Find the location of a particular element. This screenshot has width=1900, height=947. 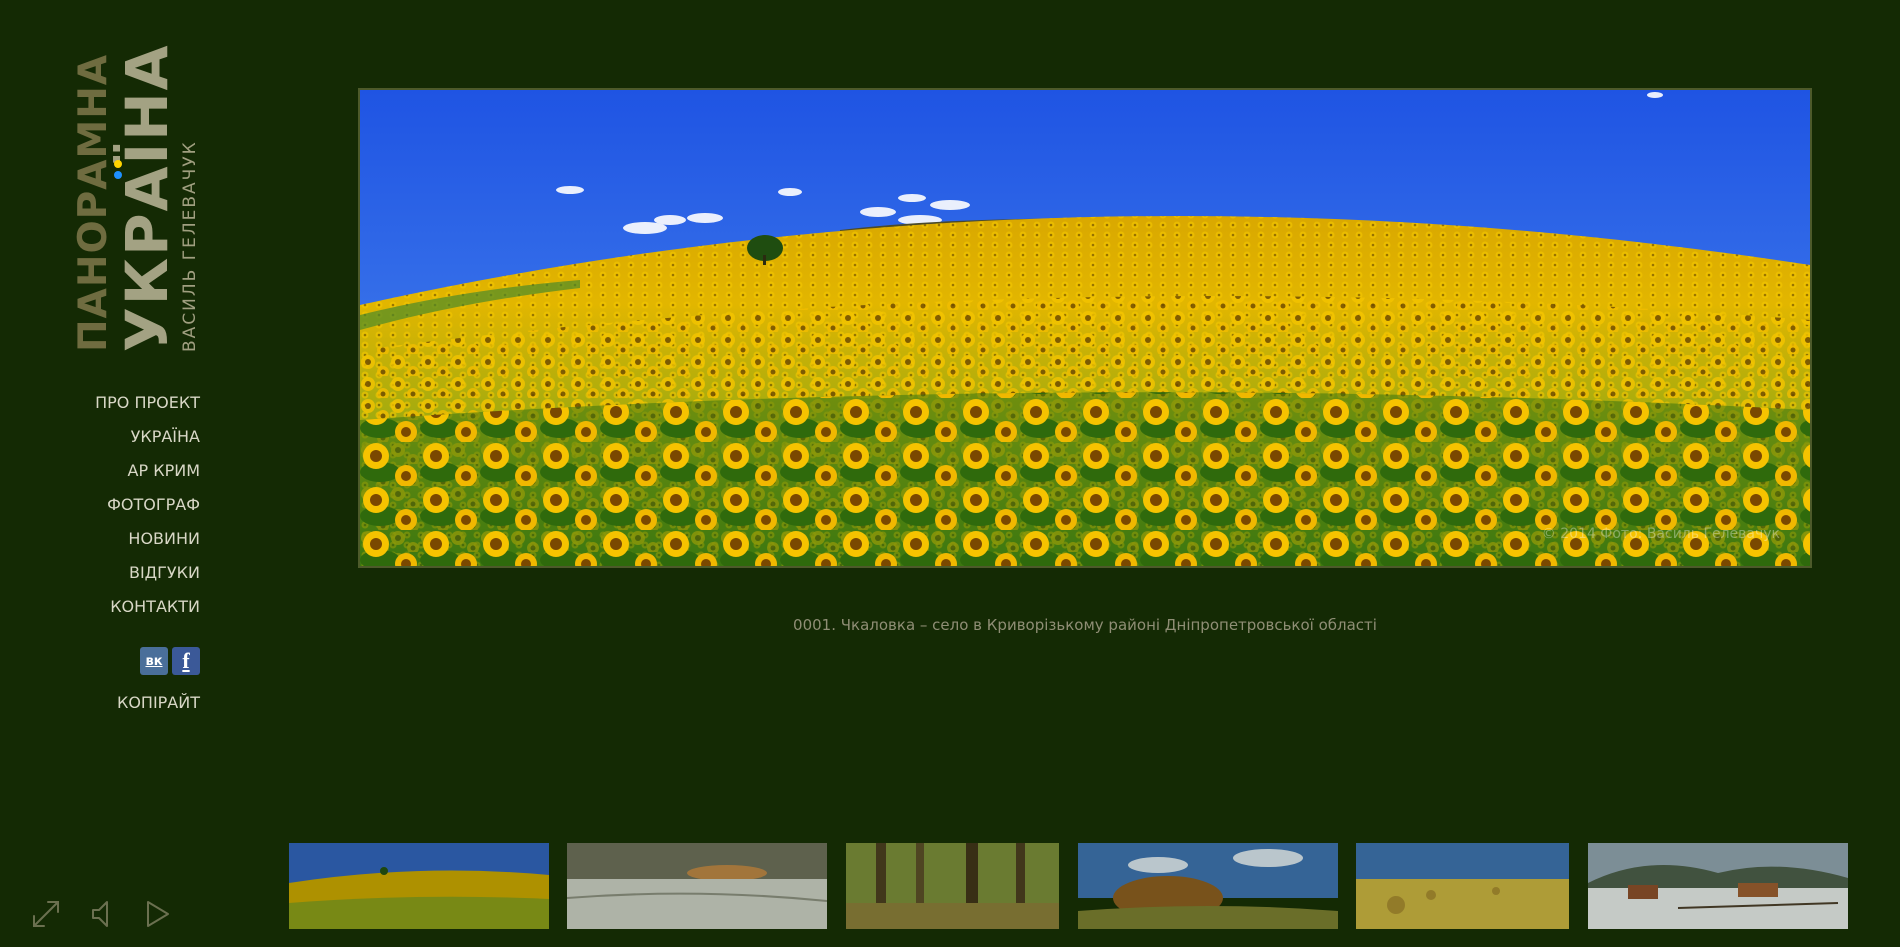

flag-dot-yellow is located at coordinates (118, 164).